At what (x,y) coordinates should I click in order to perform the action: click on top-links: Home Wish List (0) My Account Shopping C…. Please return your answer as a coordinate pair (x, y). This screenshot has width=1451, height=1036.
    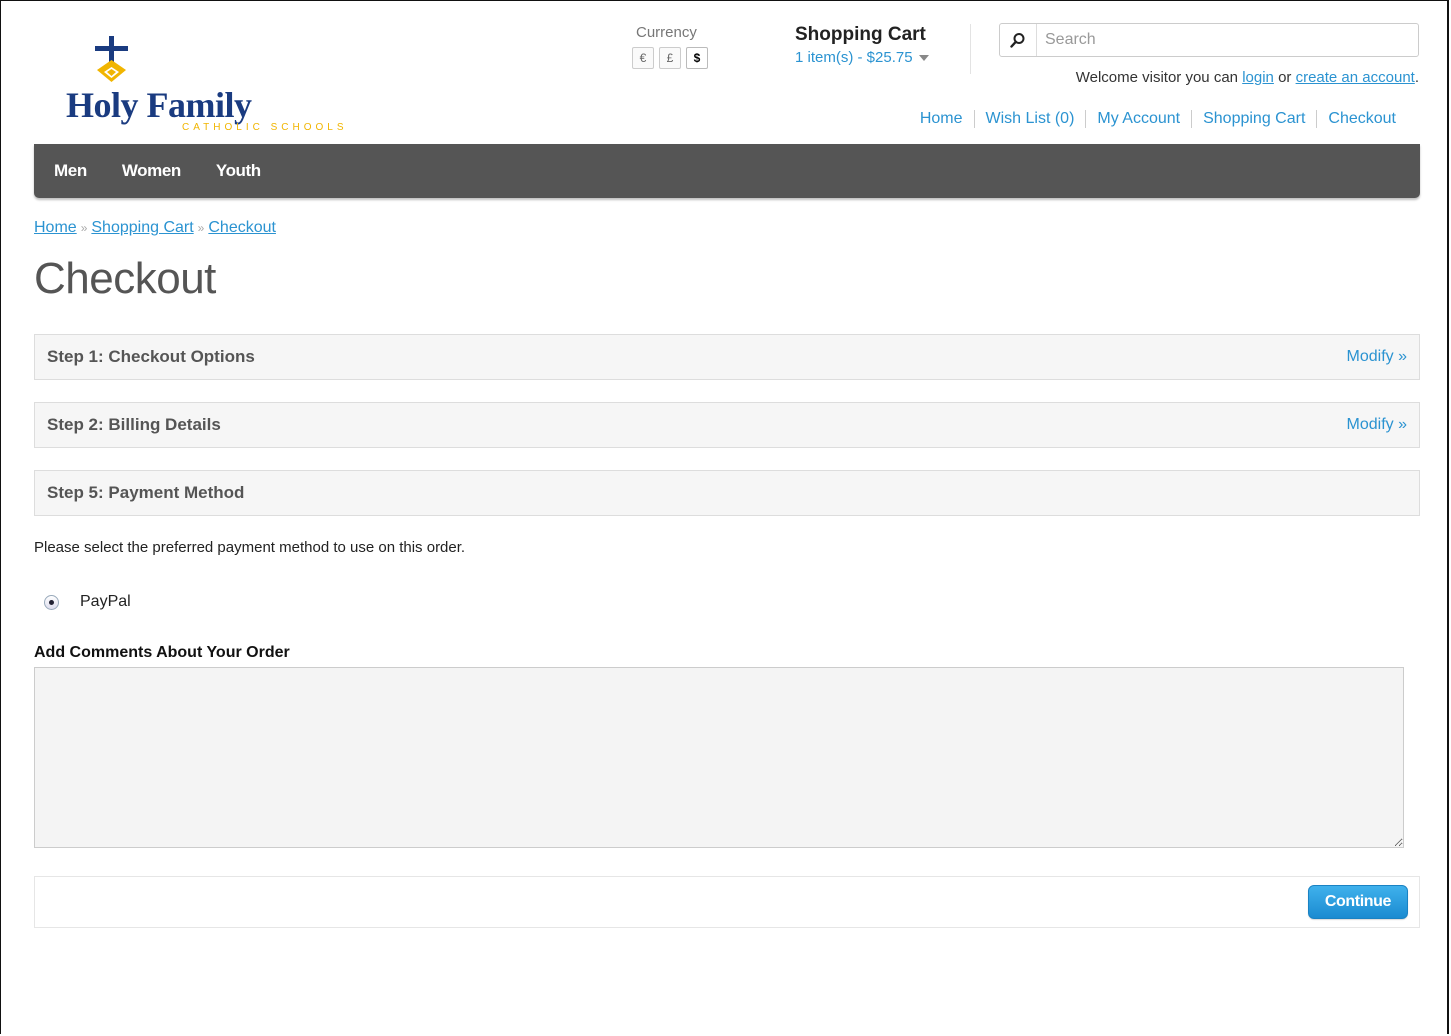
    Looking at the image, I should click on (1158, 119).